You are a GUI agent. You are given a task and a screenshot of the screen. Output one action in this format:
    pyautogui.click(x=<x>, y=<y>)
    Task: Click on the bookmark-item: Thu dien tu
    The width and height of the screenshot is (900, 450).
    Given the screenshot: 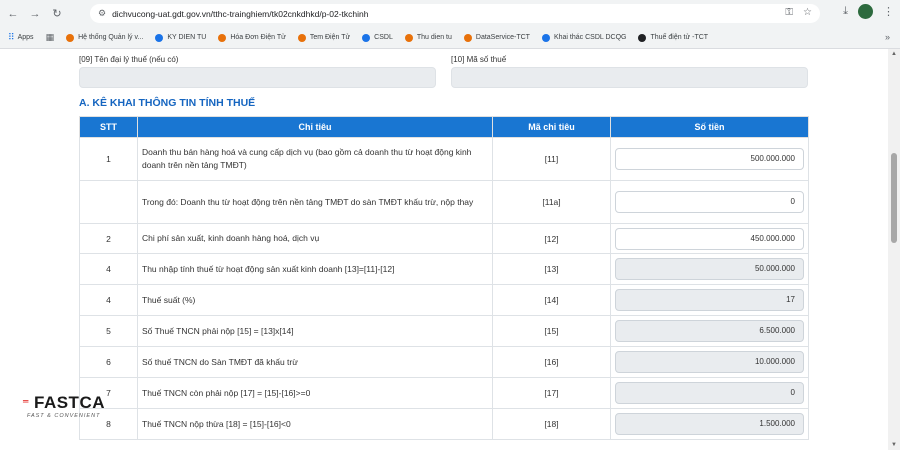 What is the action you would take?
    pyautogui.click(x=428, y=37)
    